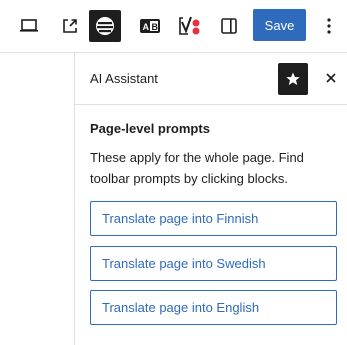 This screenshot has width=347, height=345. What do you see at coordinates (213, 307) in the screenshot?
I see `prompt-translate-english-button: Translate page into English` at bounding box center [213, 307].